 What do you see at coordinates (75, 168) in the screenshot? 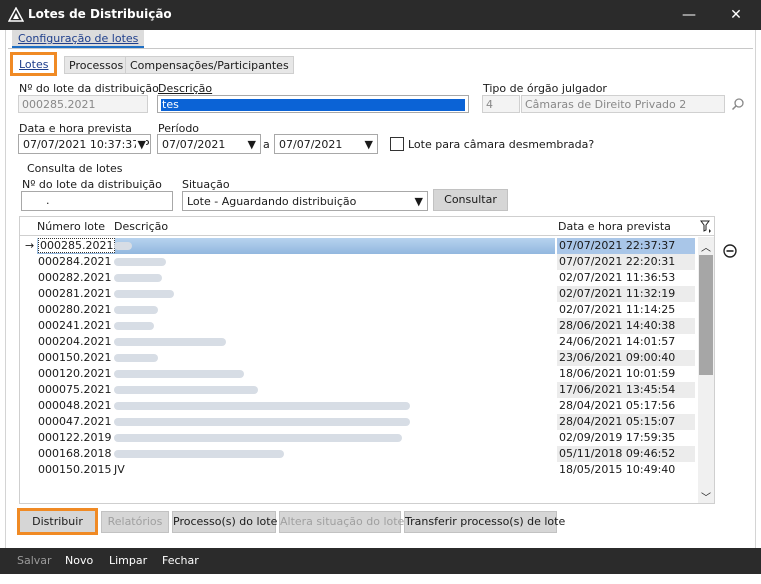
I see `consulta-group-label: Consulta de lotes` at bounding box center [75, 168].